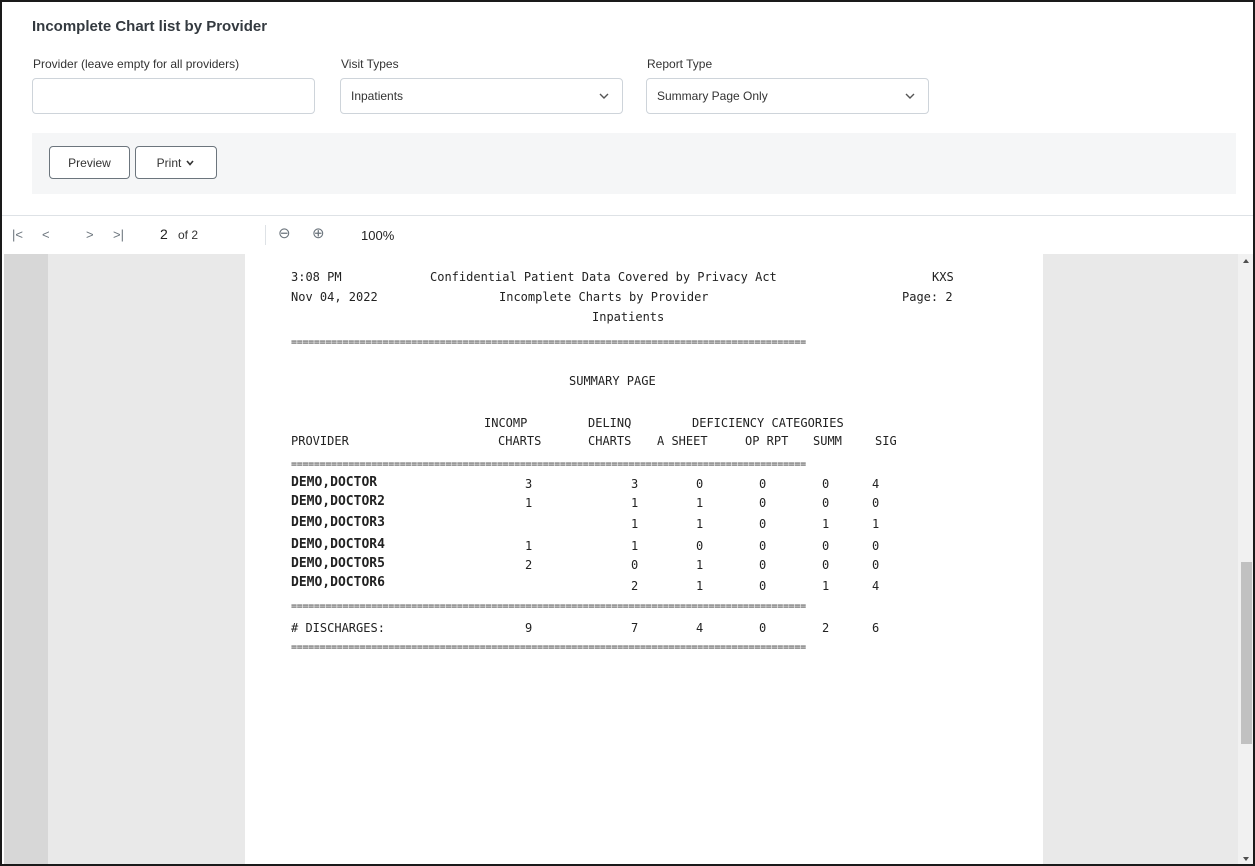  I want to click on preview-button-label: Preview, so click(89, 162).